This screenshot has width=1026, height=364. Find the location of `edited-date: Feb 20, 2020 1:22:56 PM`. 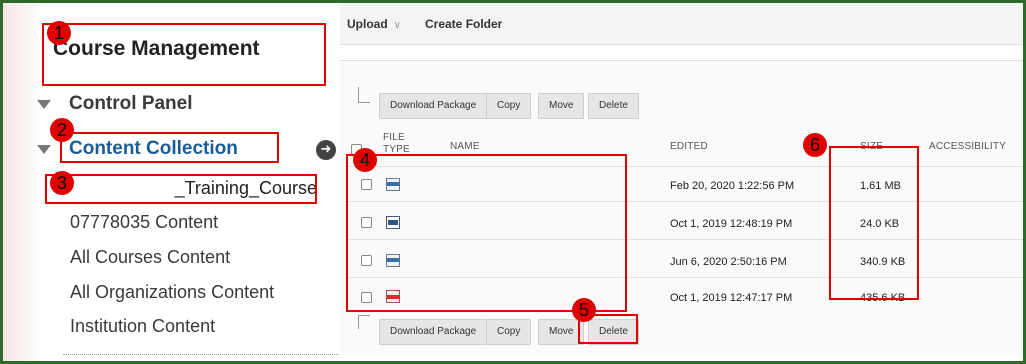

edited-date: Feb 20, 2020 1:22:56 PM is located at coordinates (732, 186).